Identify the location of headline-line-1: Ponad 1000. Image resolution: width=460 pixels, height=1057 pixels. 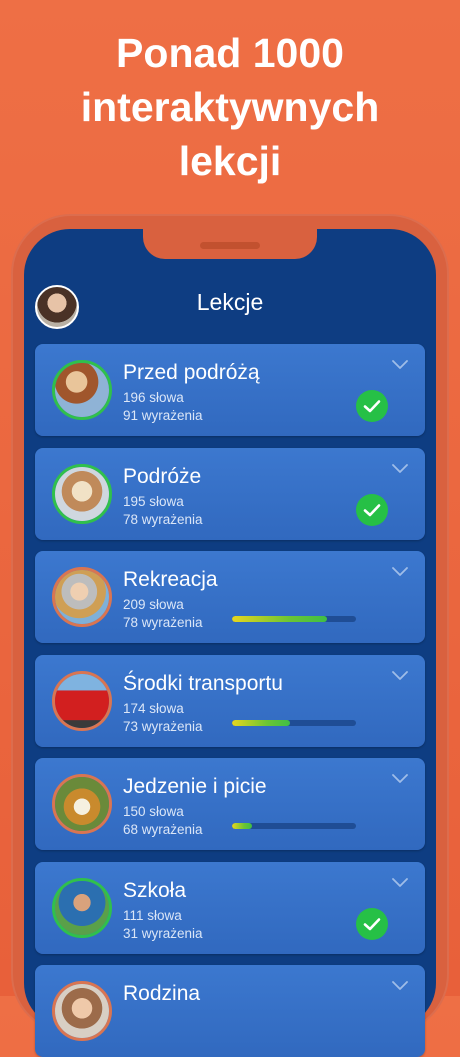
(230, 53).